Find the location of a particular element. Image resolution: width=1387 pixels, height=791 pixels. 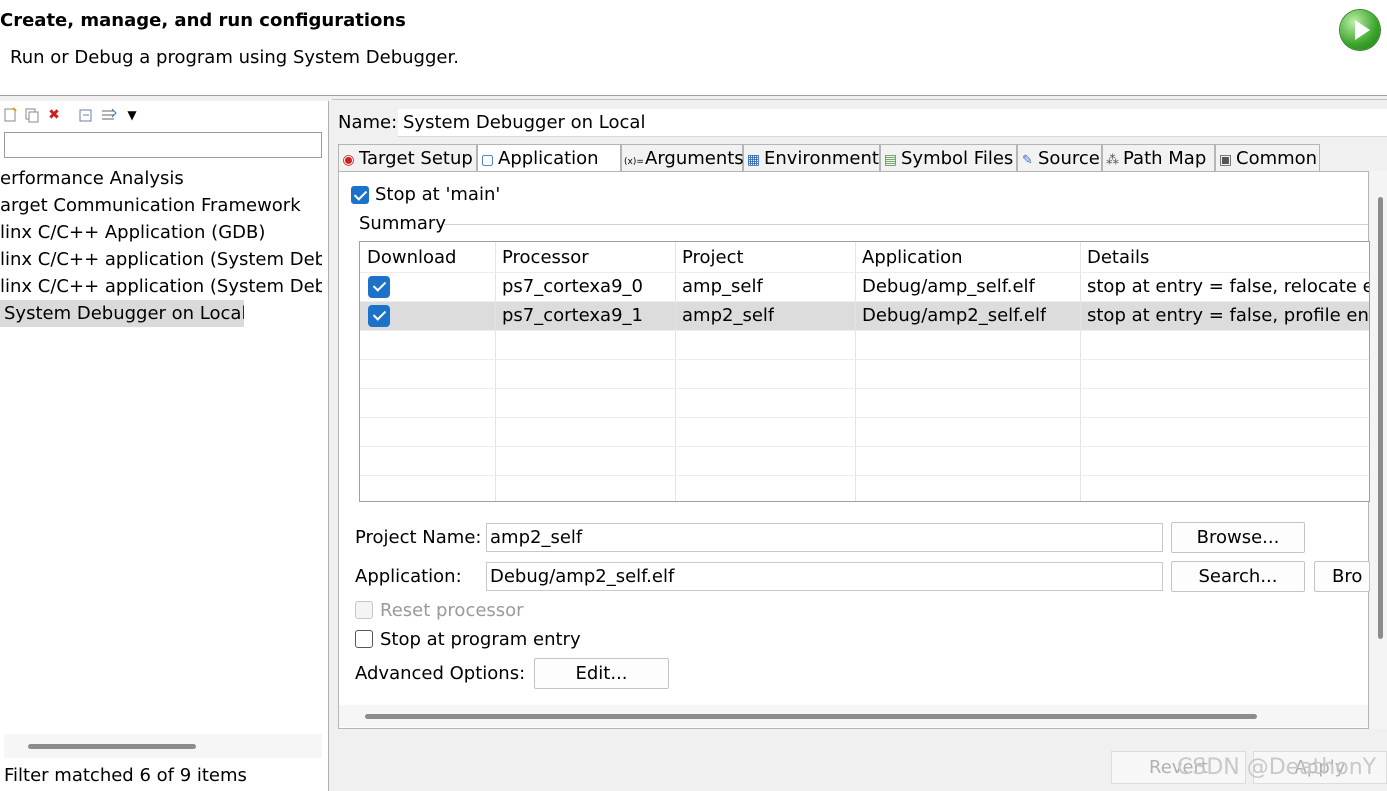

project-name-input: amp2_self is located at coordinates (824, 537).